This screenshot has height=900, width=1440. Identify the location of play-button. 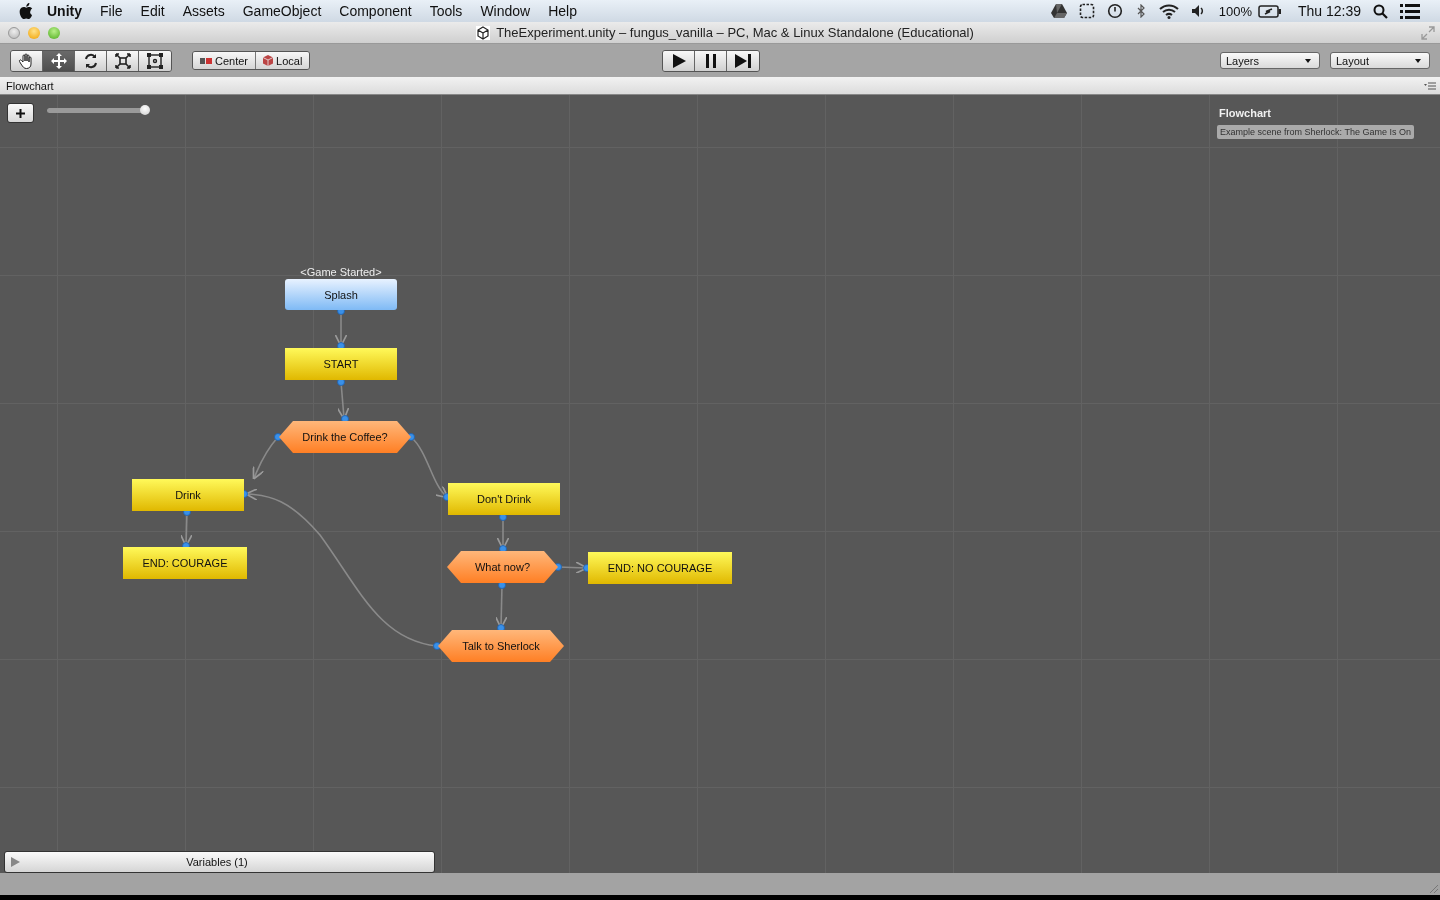
(679, 60).